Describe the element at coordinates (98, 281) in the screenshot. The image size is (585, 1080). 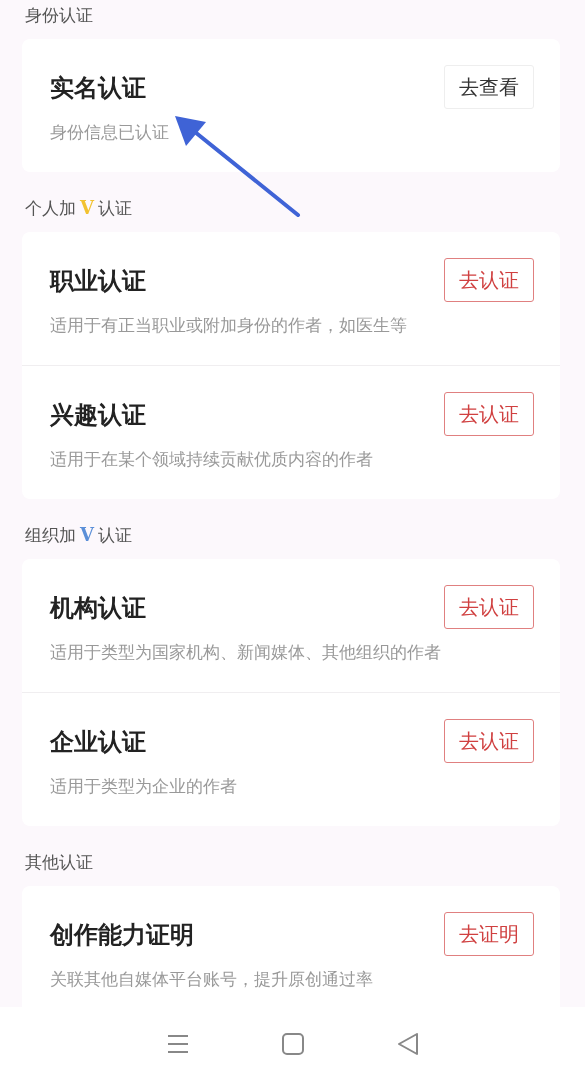
I see `item-title: 职业认证` at that location.